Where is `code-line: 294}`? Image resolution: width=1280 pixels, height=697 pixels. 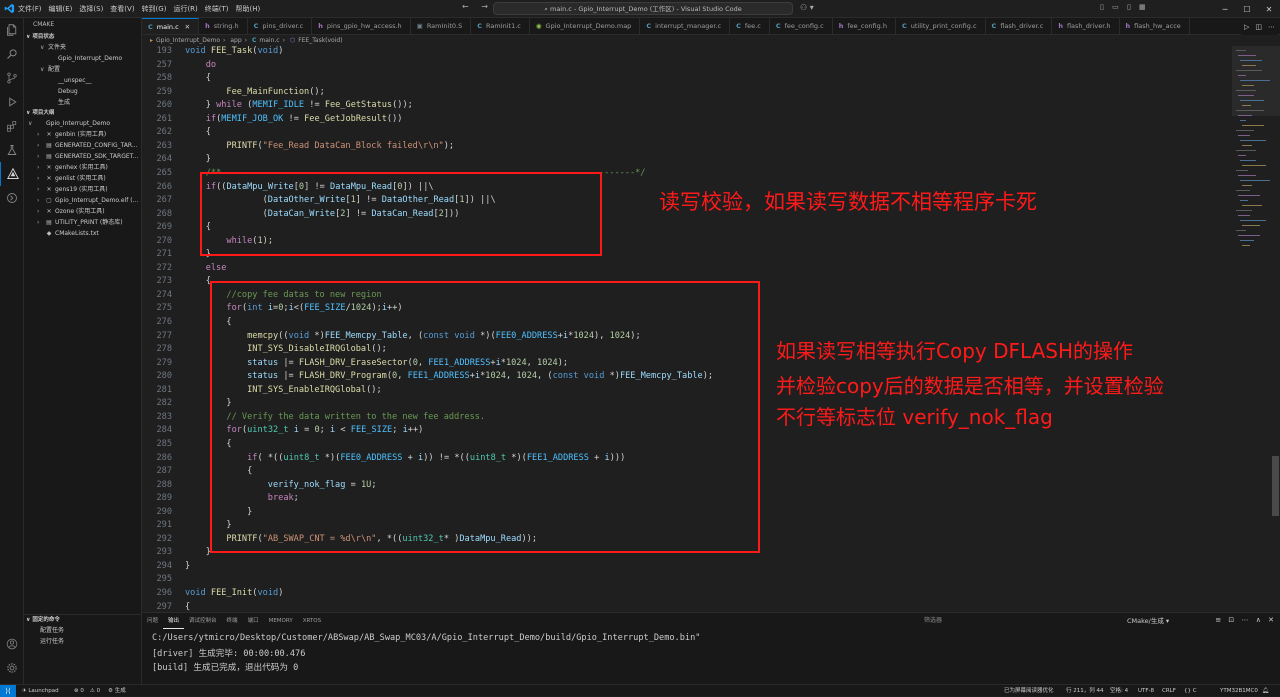 code-line: 294} is located at coordinates (687, 567).